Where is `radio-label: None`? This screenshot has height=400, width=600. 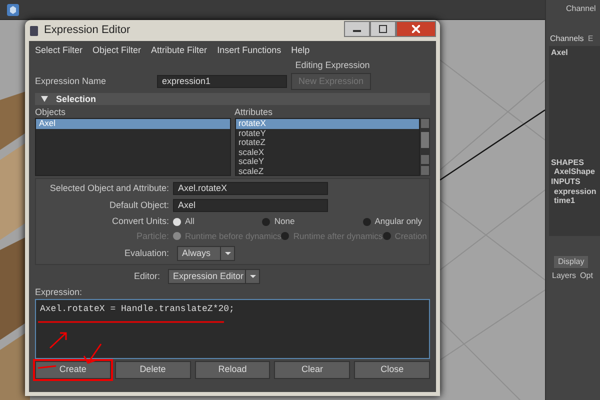
radio-label: None is located at coordinates (284, 221).